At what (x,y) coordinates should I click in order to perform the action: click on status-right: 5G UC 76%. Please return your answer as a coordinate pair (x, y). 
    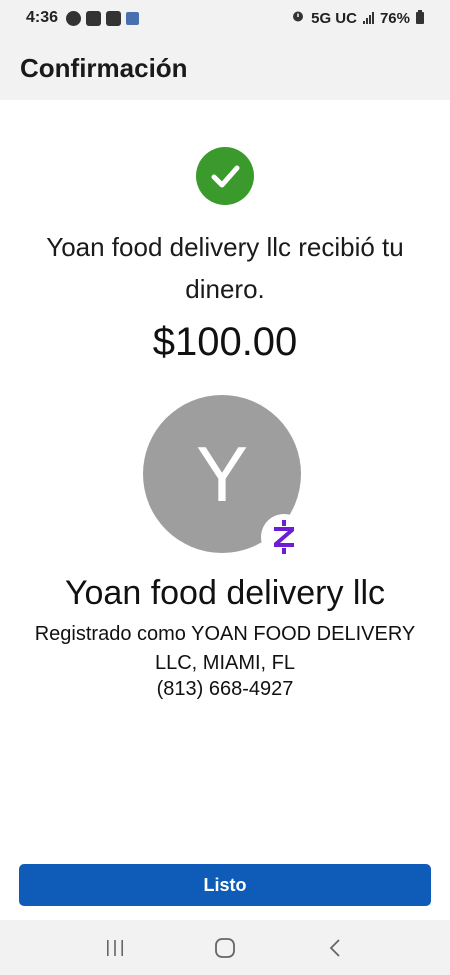
    Looking at the image, I should click on (357, 18).